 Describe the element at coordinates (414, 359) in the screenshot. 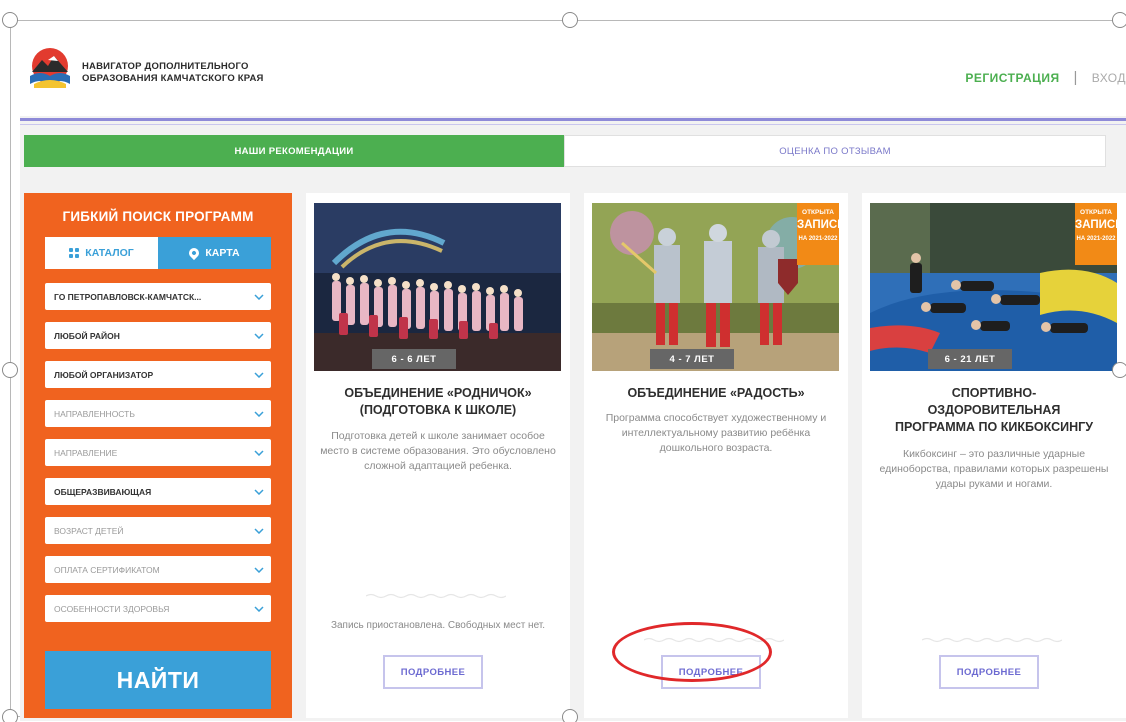

I see `age-range-label: 6 - 6 ЛЕТ` at that location.